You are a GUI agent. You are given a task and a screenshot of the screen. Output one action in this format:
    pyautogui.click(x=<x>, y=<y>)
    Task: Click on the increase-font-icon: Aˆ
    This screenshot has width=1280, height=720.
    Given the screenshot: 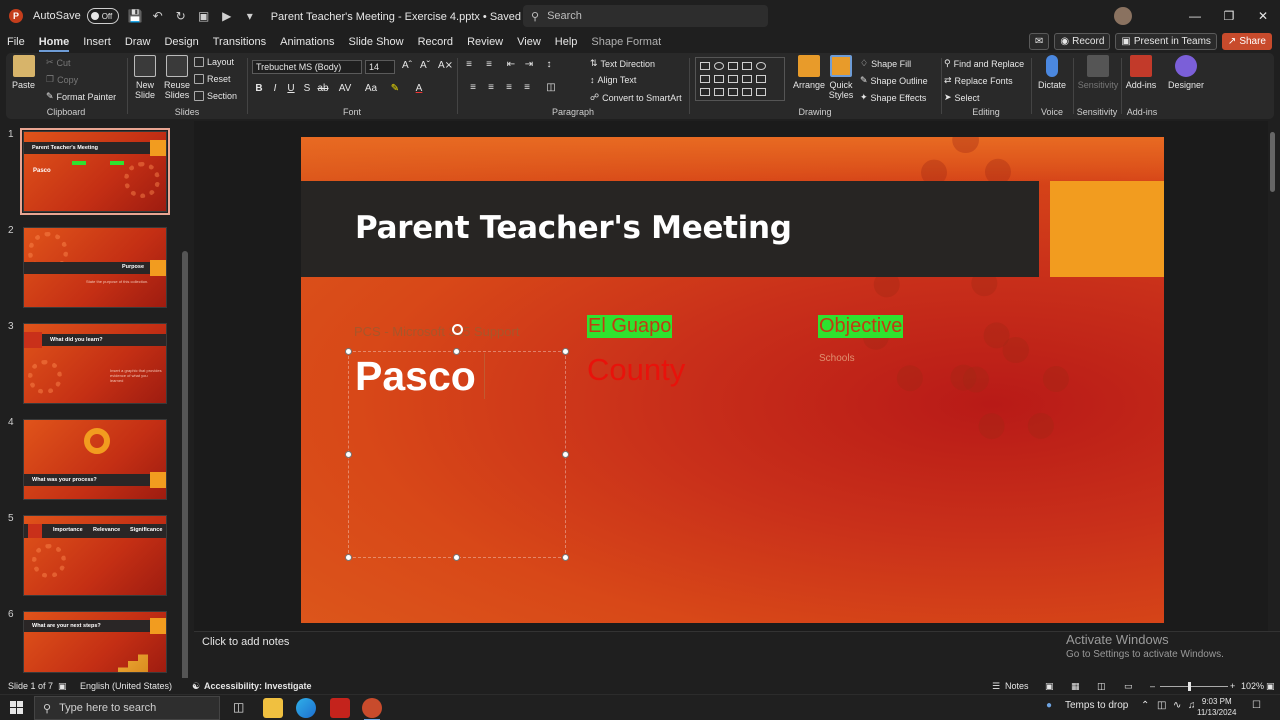 What is the action you would take?
    pyautogui.click(x=407, y=65)
    